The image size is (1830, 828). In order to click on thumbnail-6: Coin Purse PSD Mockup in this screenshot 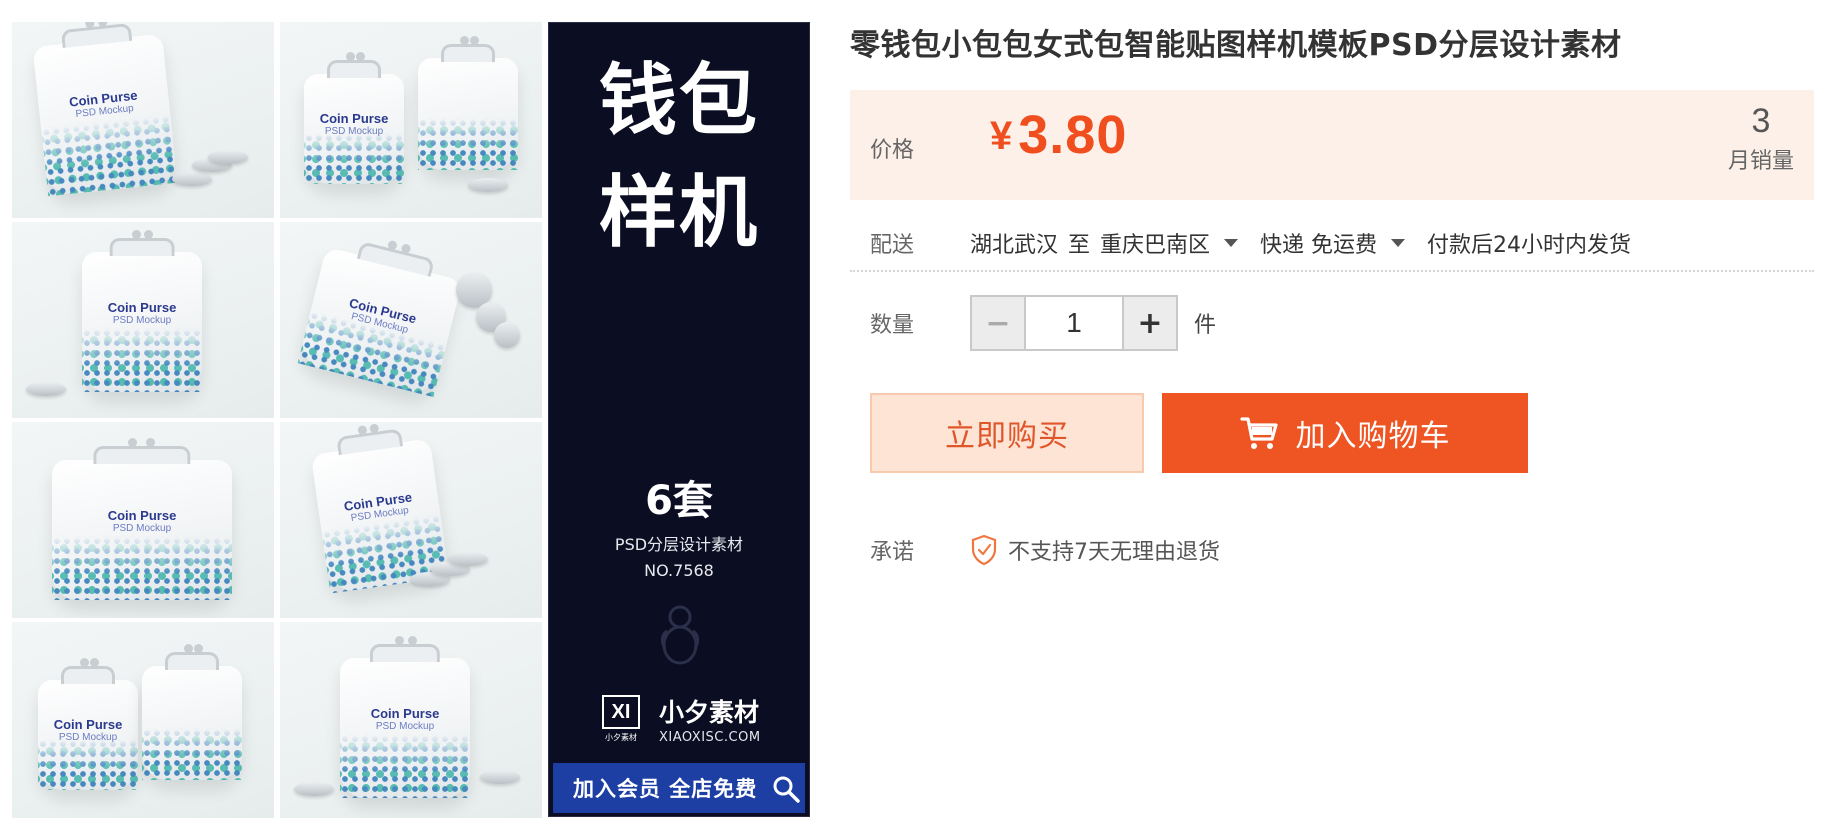, I will do `click(411, 520)`.